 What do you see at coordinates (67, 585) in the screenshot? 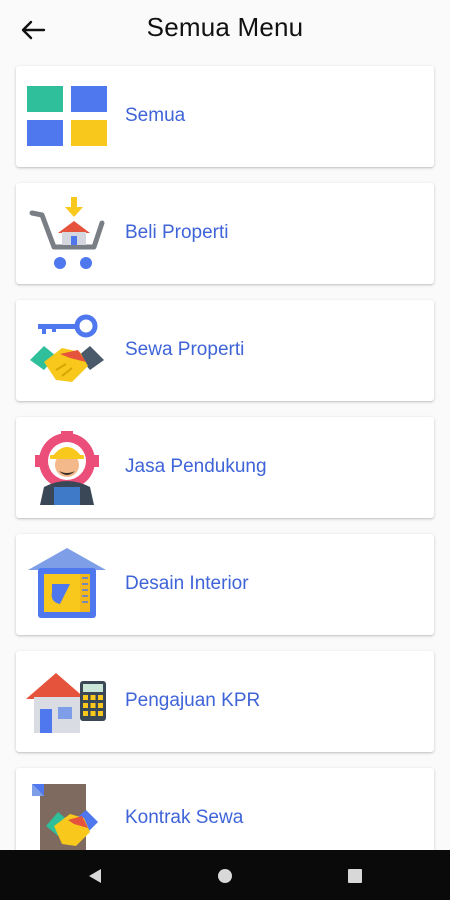
I see `house-blueprint-icon` at bounding box center [67, 585].